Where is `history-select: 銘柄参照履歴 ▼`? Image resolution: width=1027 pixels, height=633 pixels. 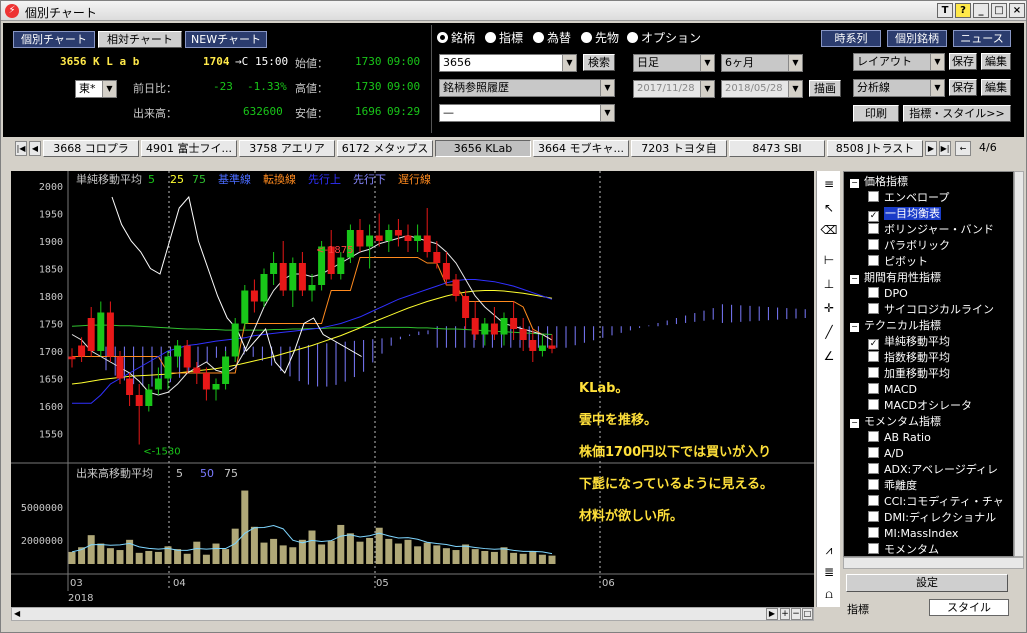
history-select: 銘柄参照履歴 ▼ is located at coordinates (527, 88).